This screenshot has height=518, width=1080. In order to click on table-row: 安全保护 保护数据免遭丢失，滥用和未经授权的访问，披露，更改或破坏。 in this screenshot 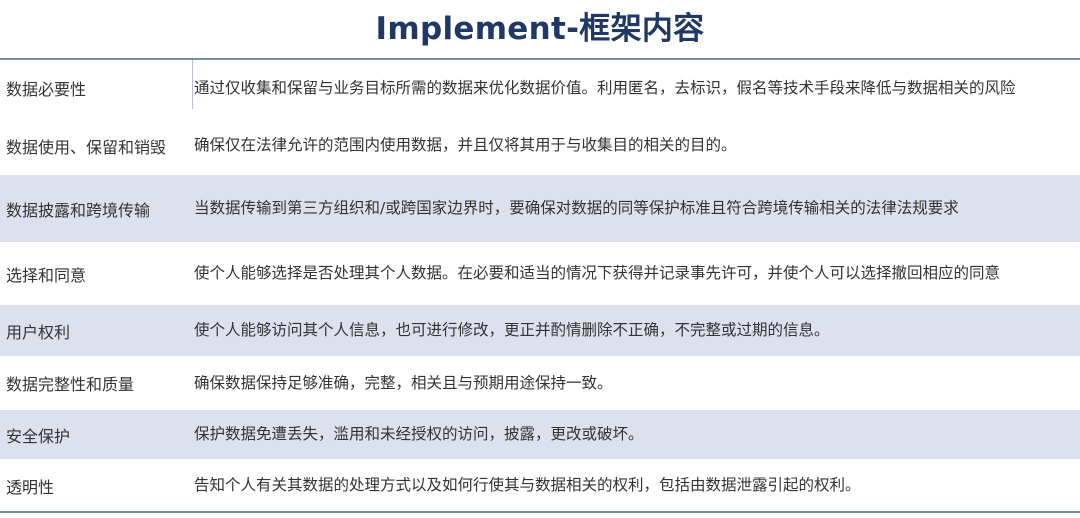, I will do `click(540, 435)`.